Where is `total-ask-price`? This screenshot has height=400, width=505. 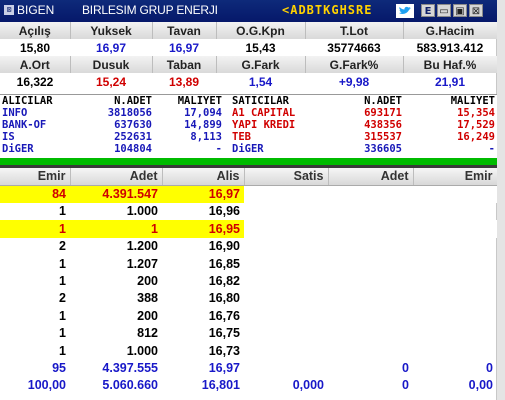 total-ask-price is located at coordinates (286, 367).